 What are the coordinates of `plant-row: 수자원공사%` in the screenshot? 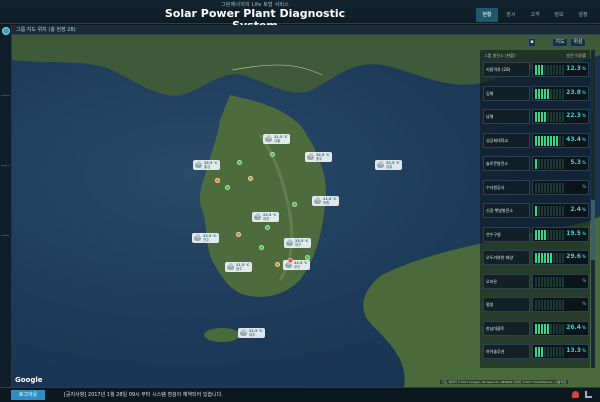 It's located at (536, 187).